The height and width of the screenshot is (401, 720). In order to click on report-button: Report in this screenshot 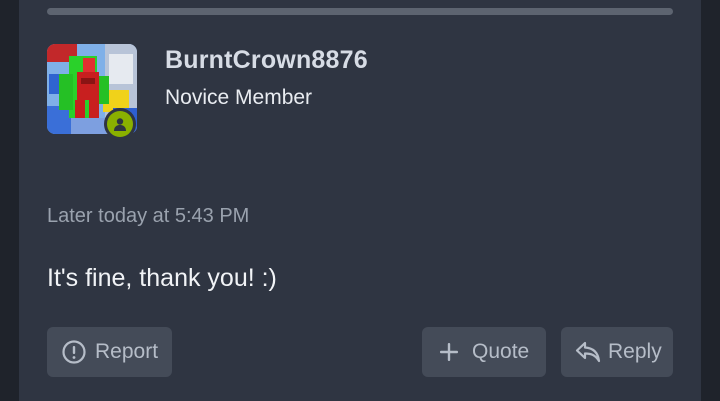, I will do `click(109, 352)`.